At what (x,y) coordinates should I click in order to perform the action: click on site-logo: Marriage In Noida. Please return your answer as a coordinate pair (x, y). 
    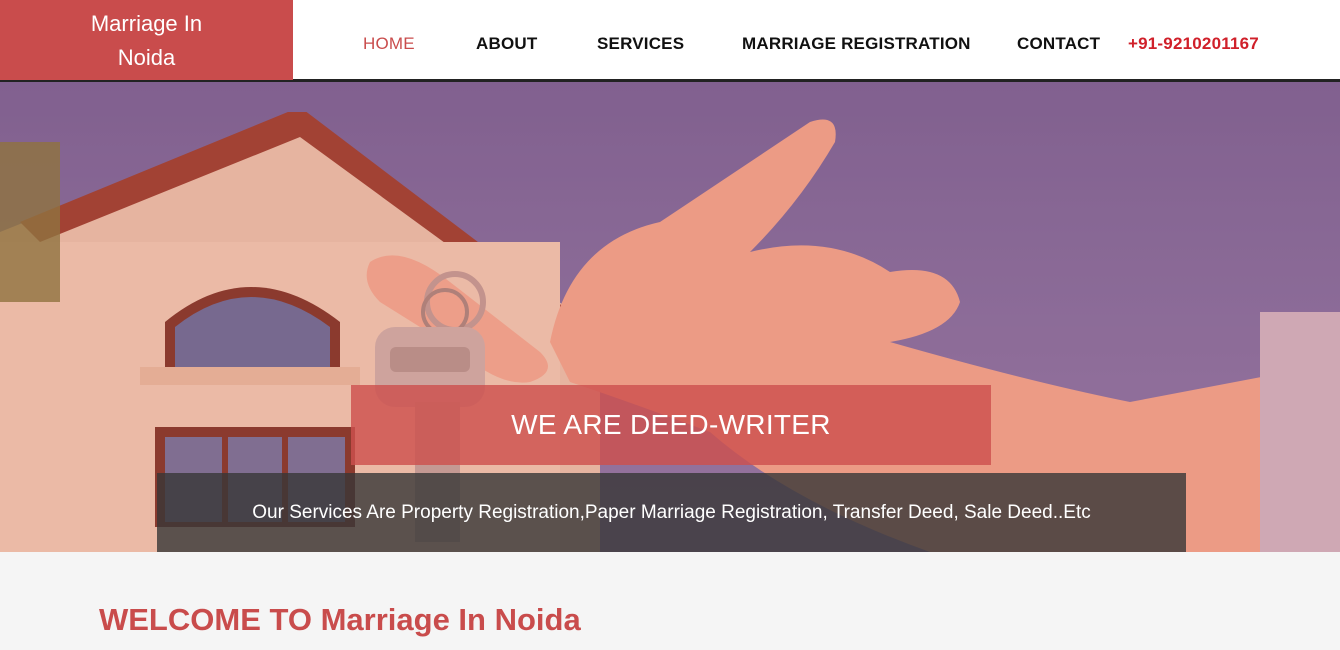
    Looking at the image, I should click on (146, 40).